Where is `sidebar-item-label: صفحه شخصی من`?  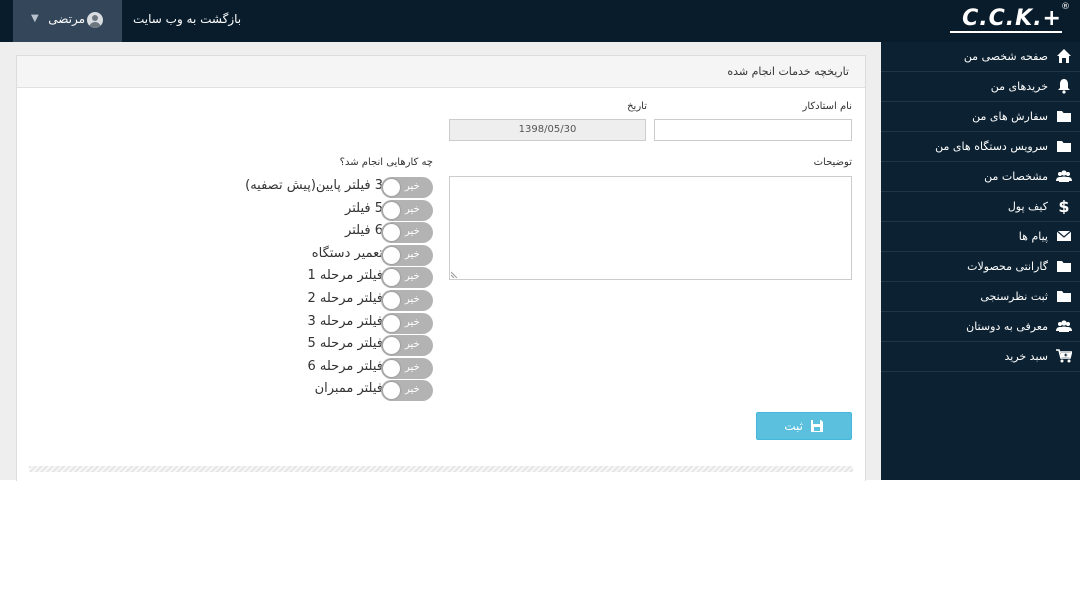 sidebar-item-label: صفحه شخصی من is located at coordinates (1005, 56).